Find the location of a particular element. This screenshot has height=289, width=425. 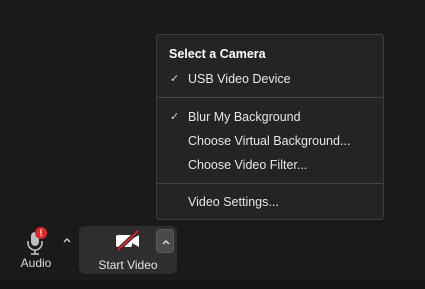

chevron-up-icon is located at coordinates (166, 242).